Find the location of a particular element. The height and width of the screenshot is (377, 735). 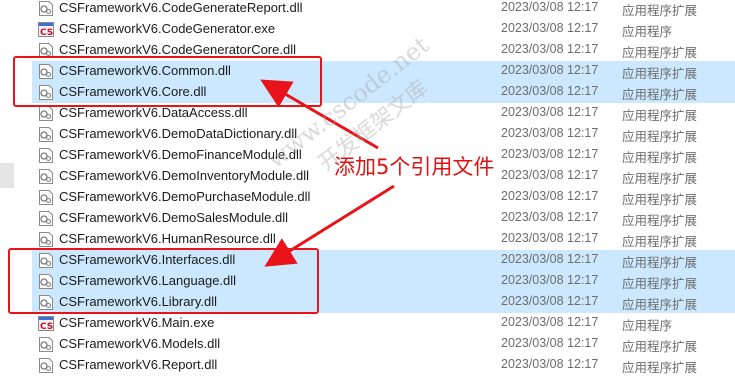

highlight-box-common-core is located at coordinates (167, 81).